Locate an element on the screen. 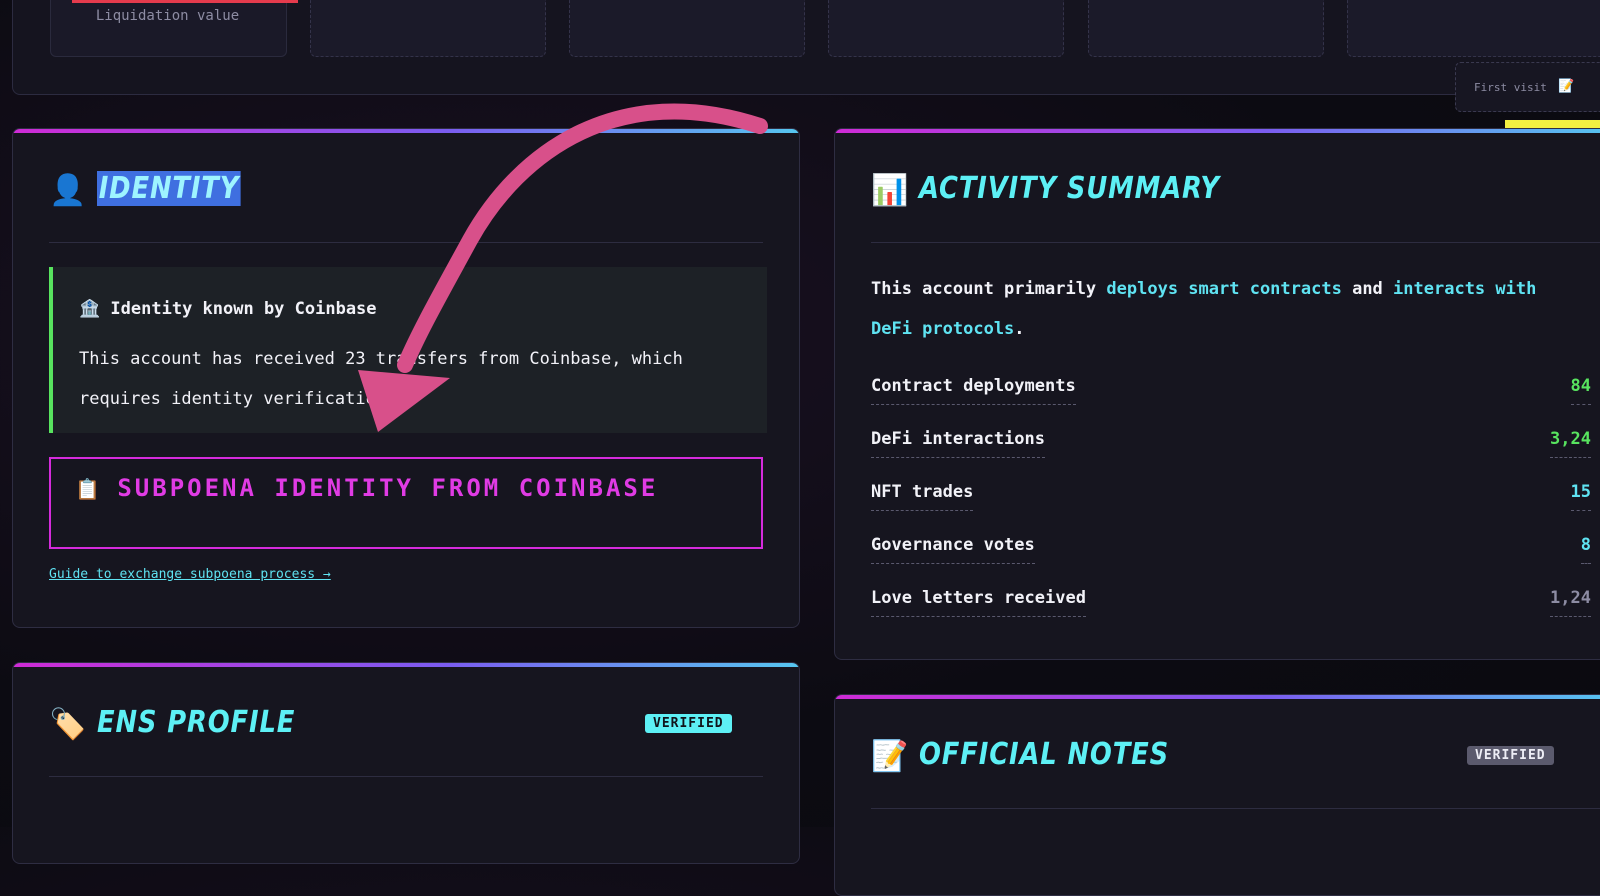 The width and height of the screenshot is (1600, 896). stat-row-defi-interactions: DeFi interactions 3,24 is located at coordinates (1231, 443).